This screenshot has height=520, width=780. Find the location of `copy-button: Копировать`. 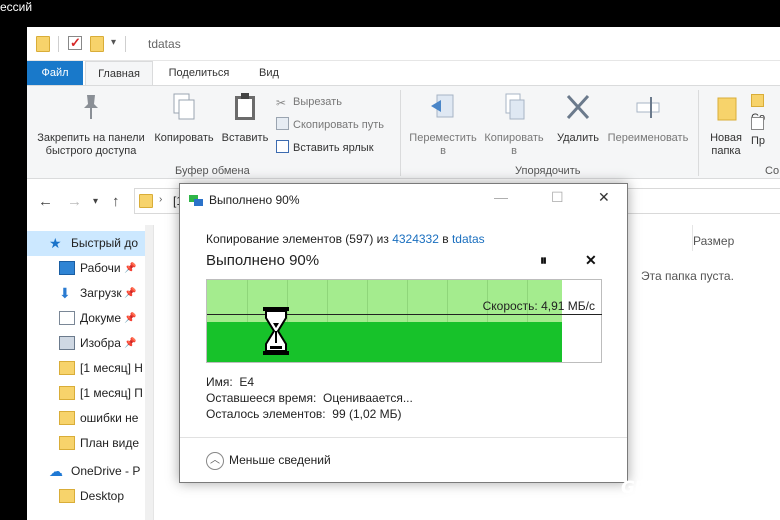

copy-button: Копировать is located at coordinates (184, 118).